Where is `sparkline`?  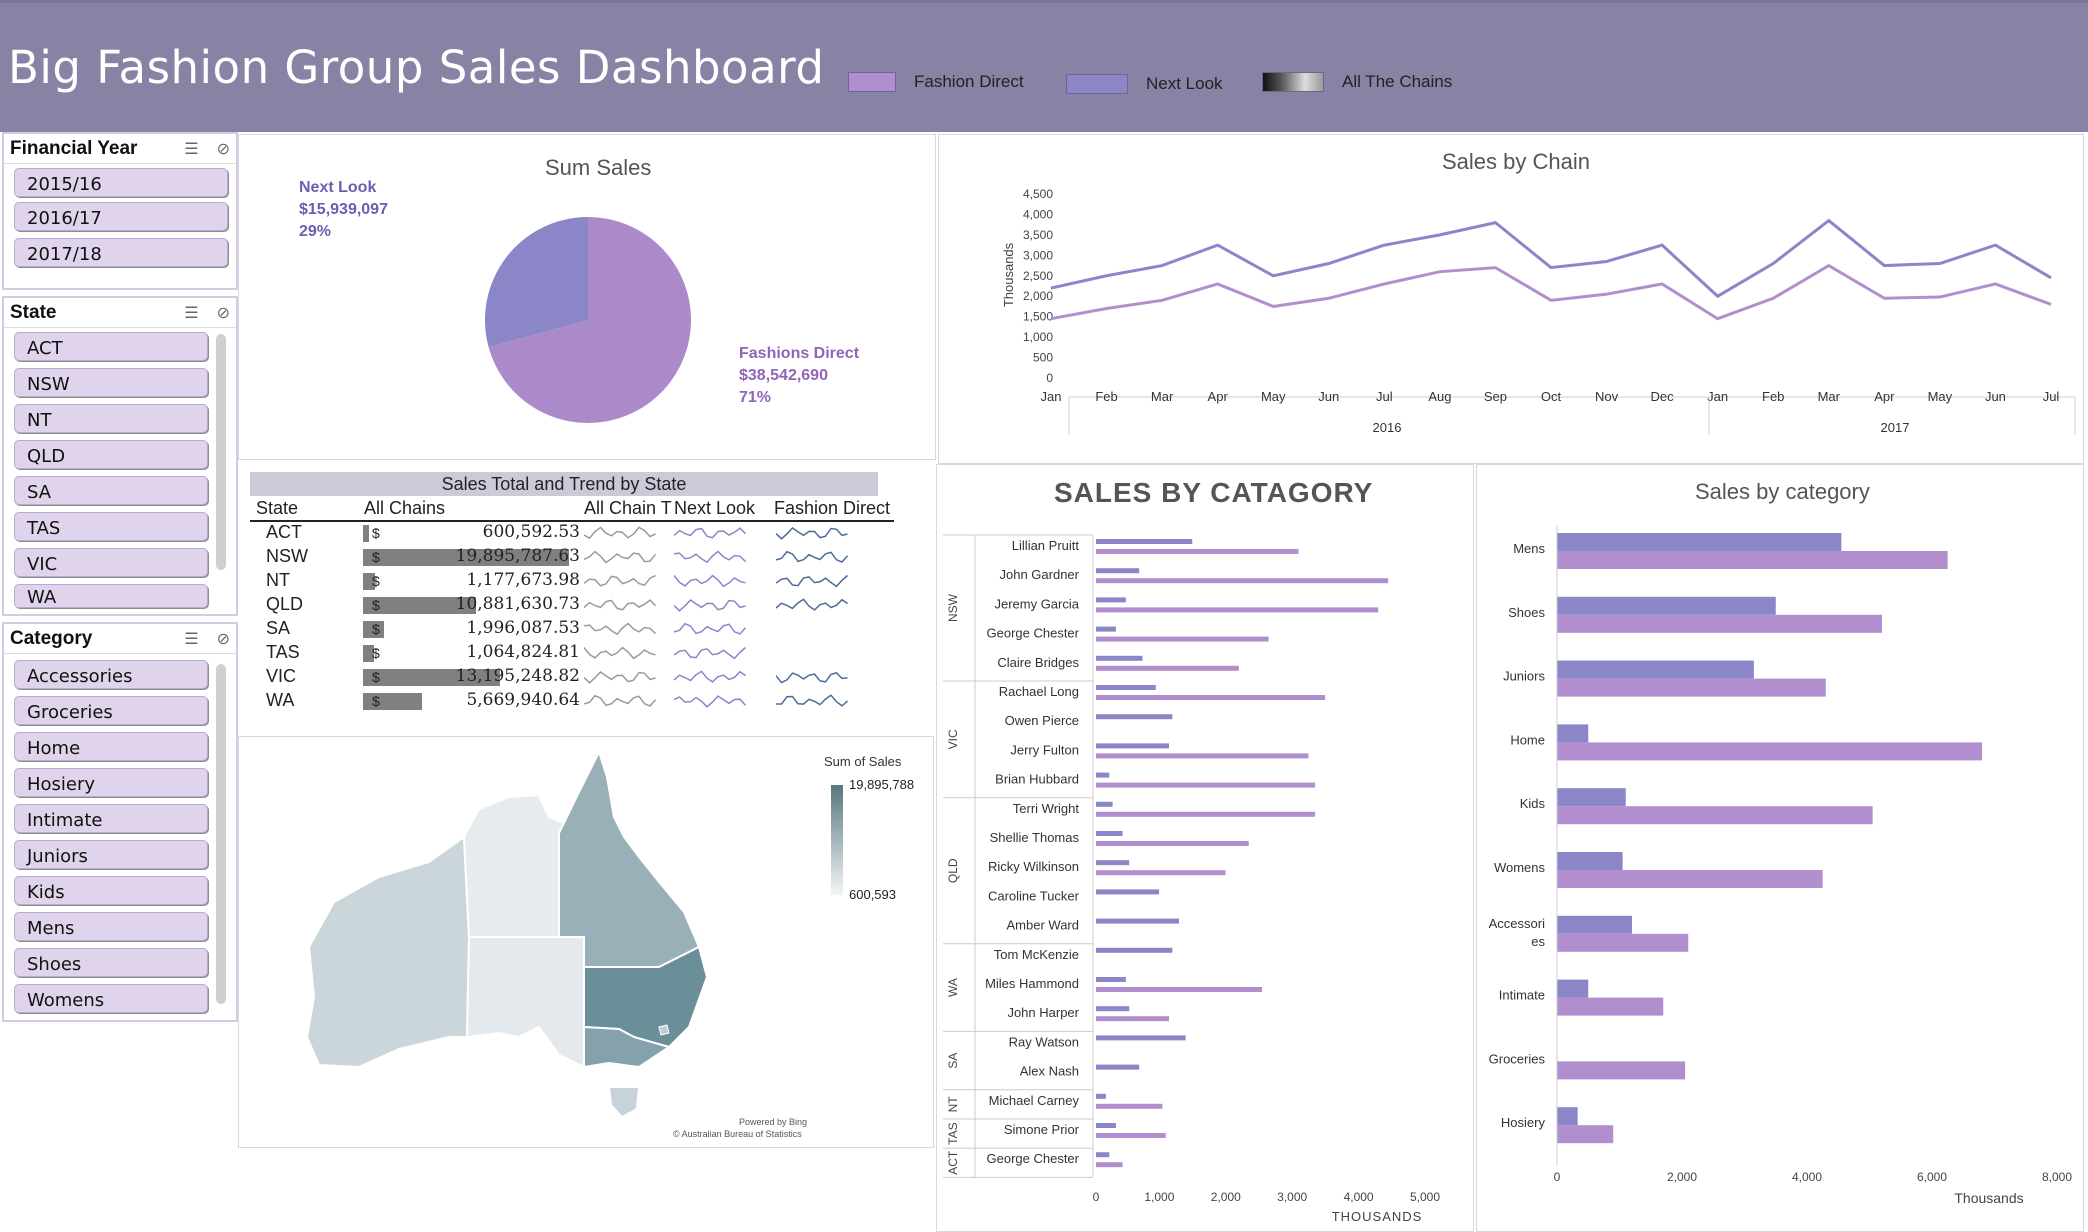 sparkline is located at coordinates (709, 581).